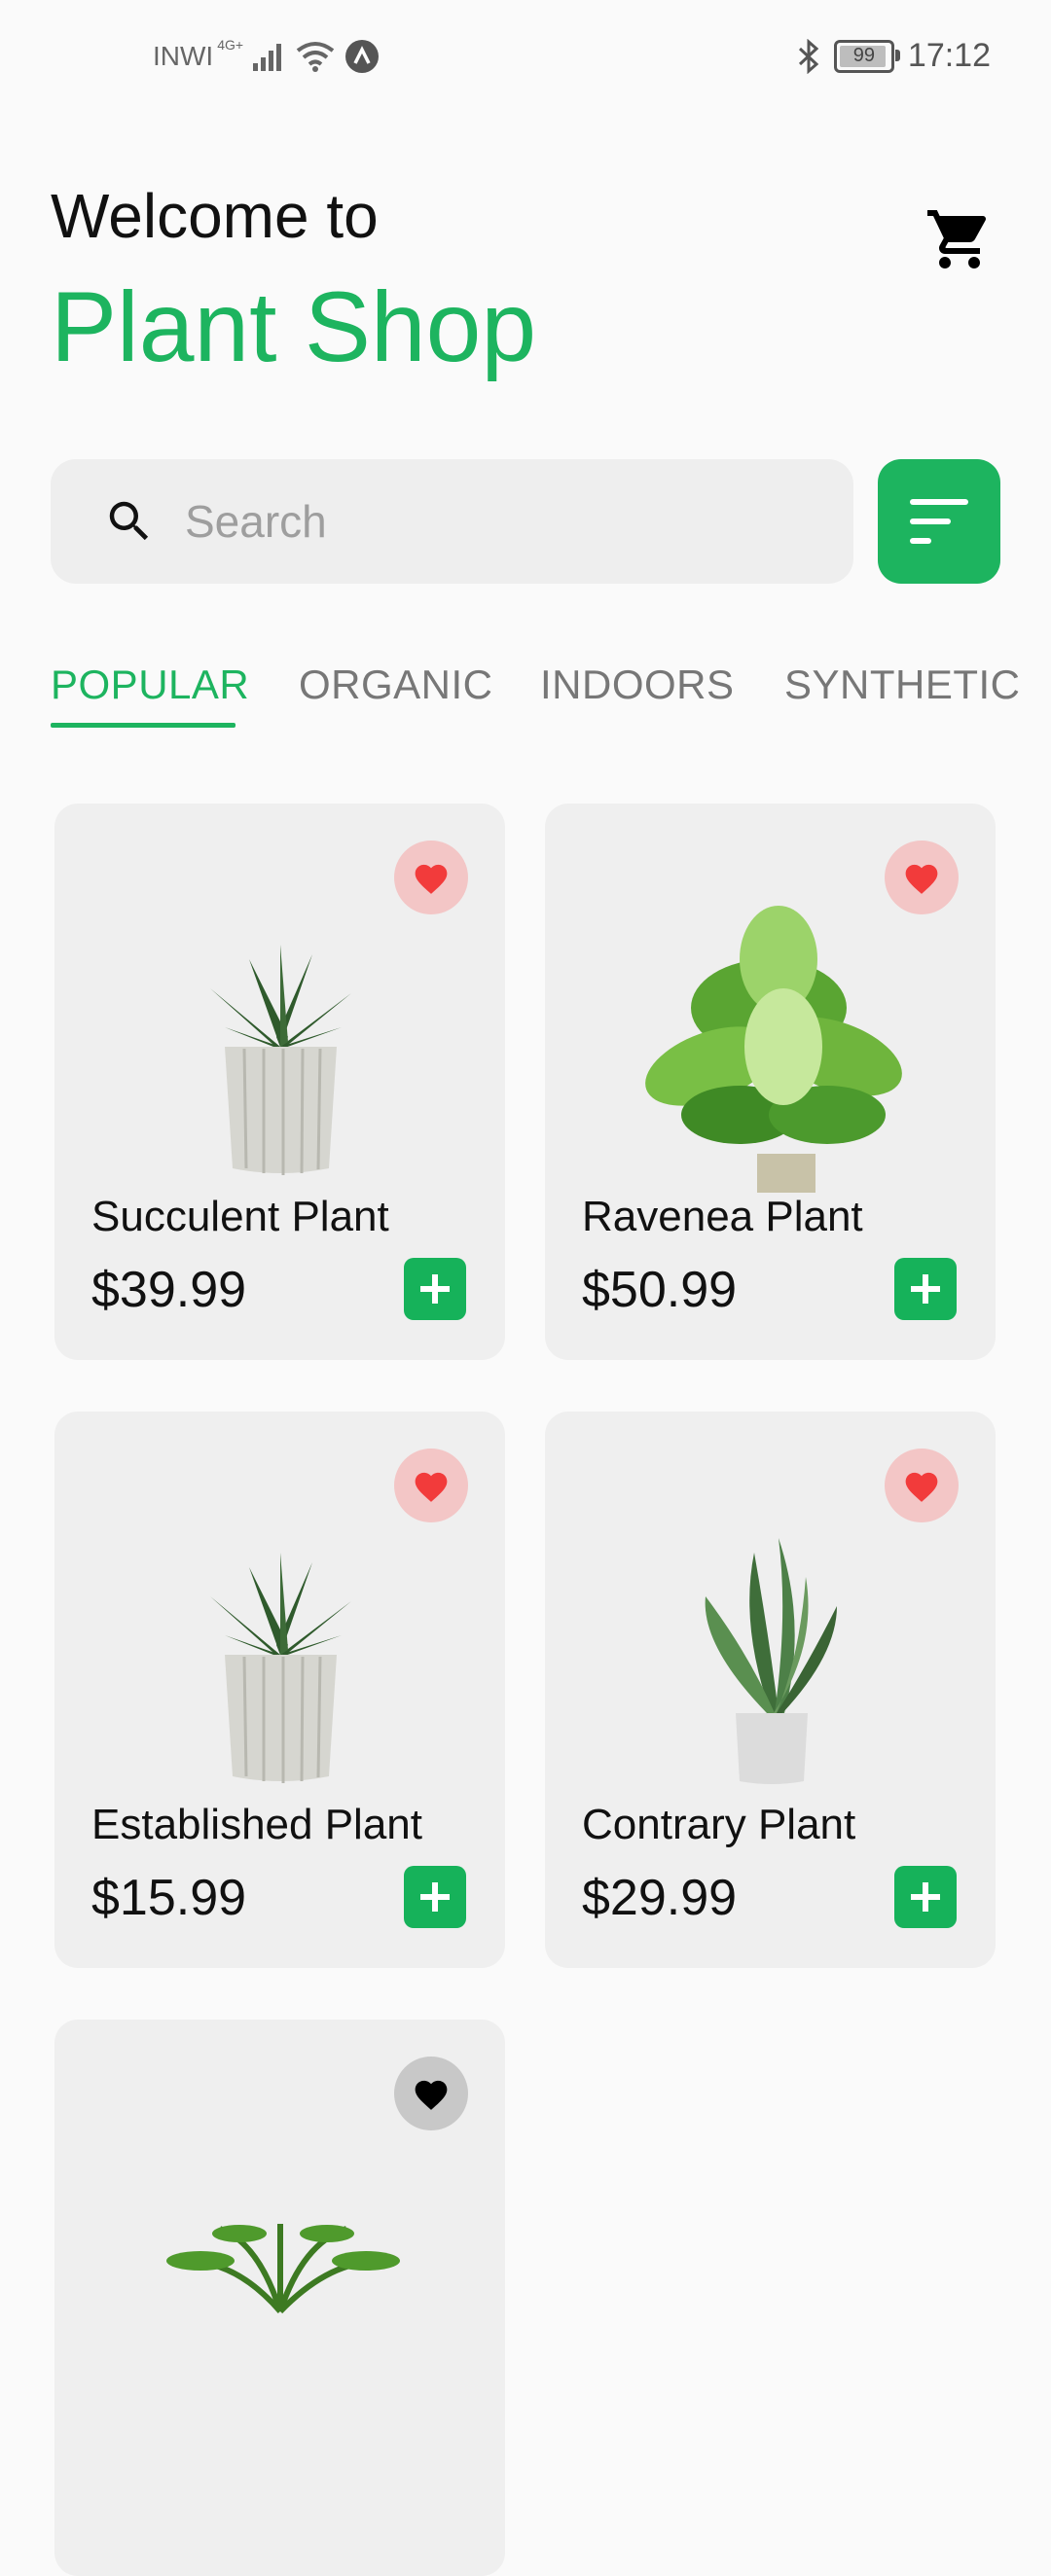  I want to click on shop-title: Plant Shop, so click(294, 326).